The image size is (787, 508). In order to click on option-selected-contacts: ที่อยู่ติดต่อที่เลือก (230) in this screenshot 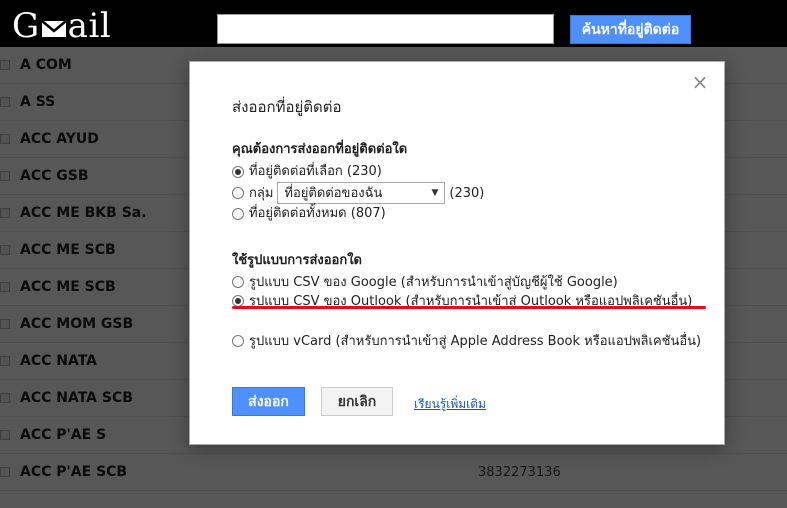, I will do `click(307, 171)`.